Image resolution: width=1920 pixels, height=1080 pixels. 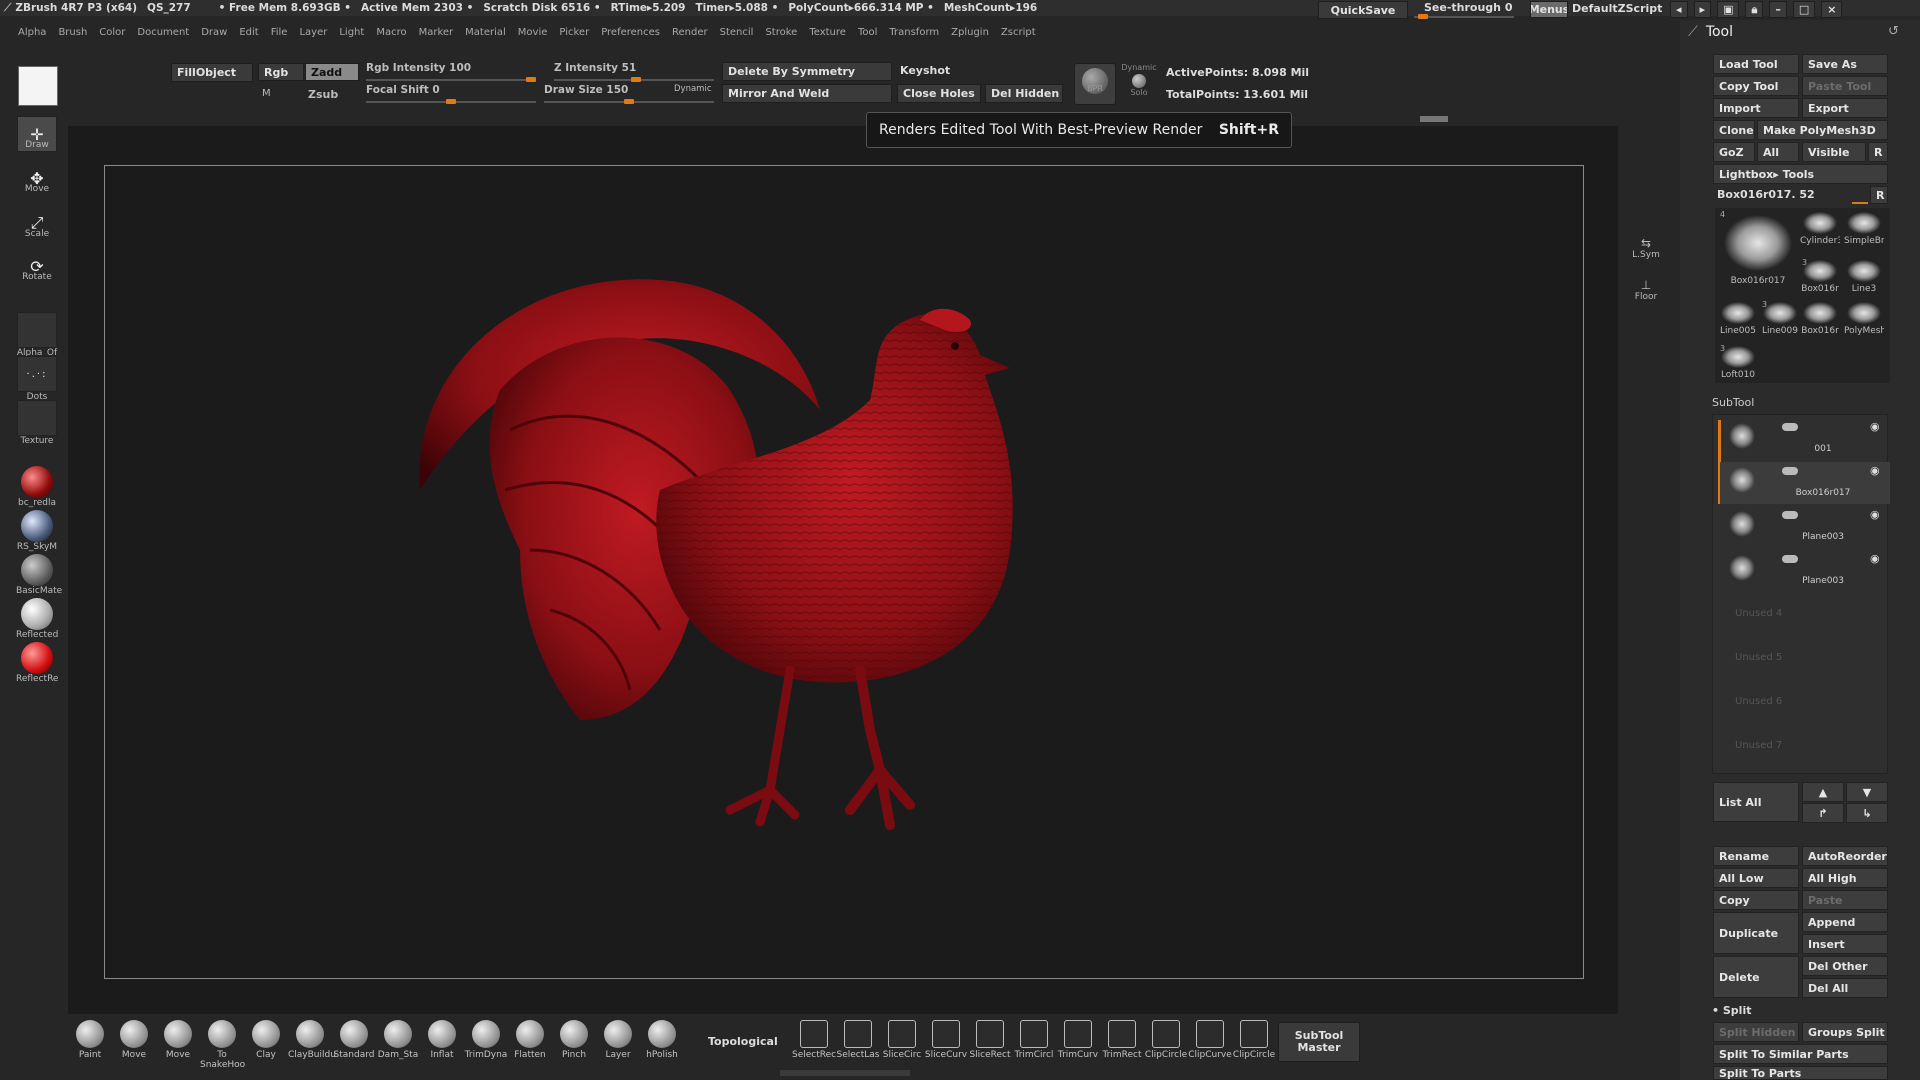 What do you see at coordinates (442, 1040) in the screenshot?
I see `brush-8: Inflat` at bounding box center [442, 1040].